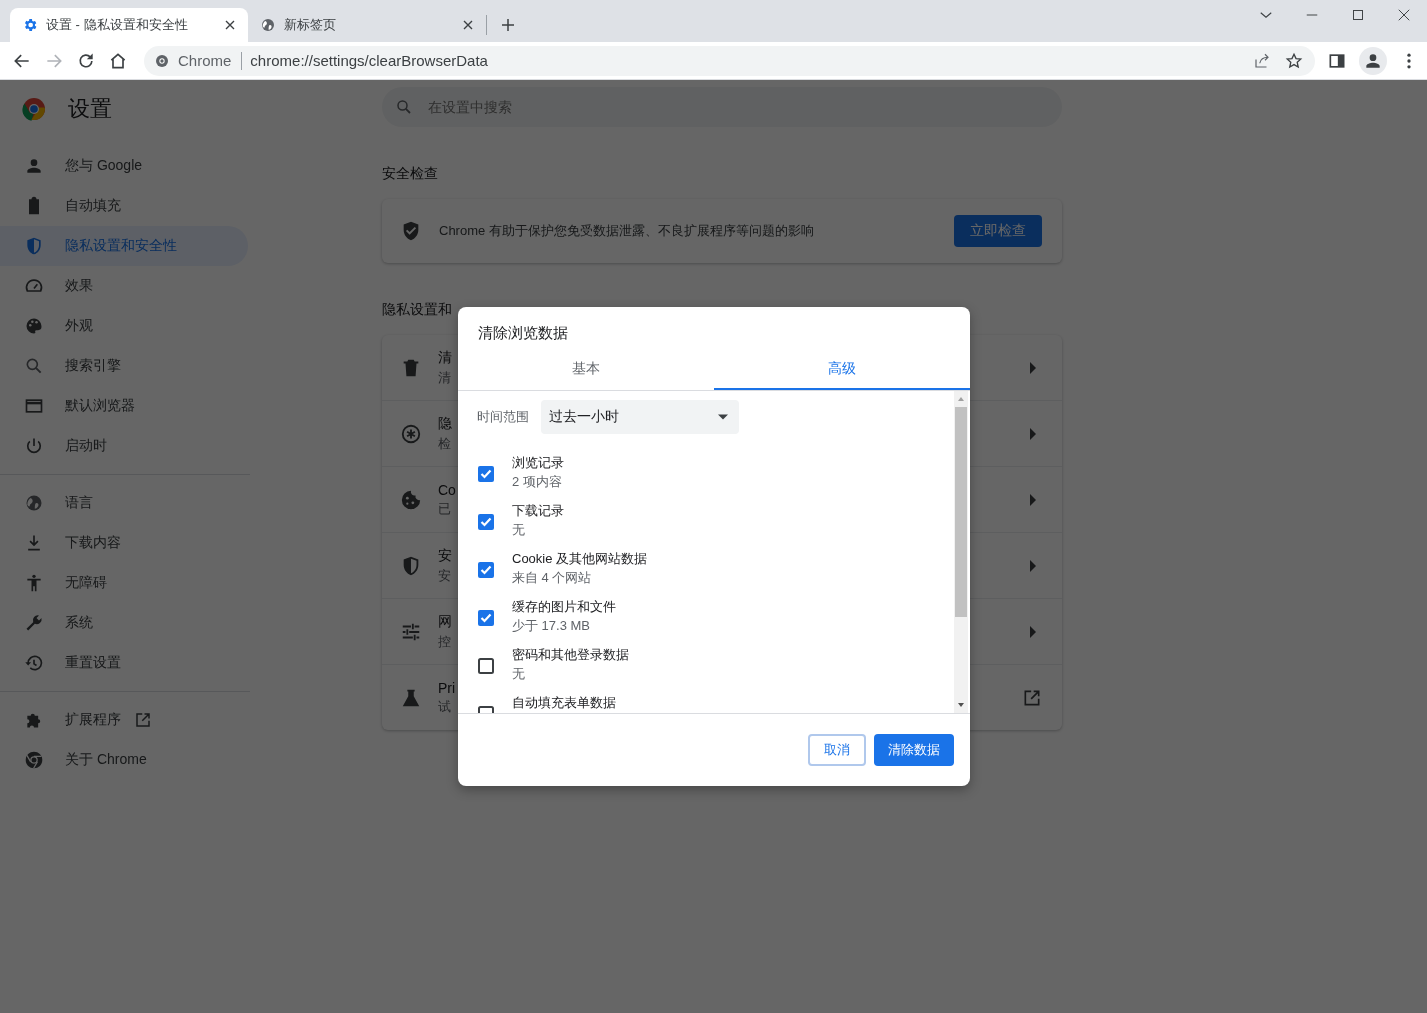  I want to click on row-title: Co, so click(447, 489).